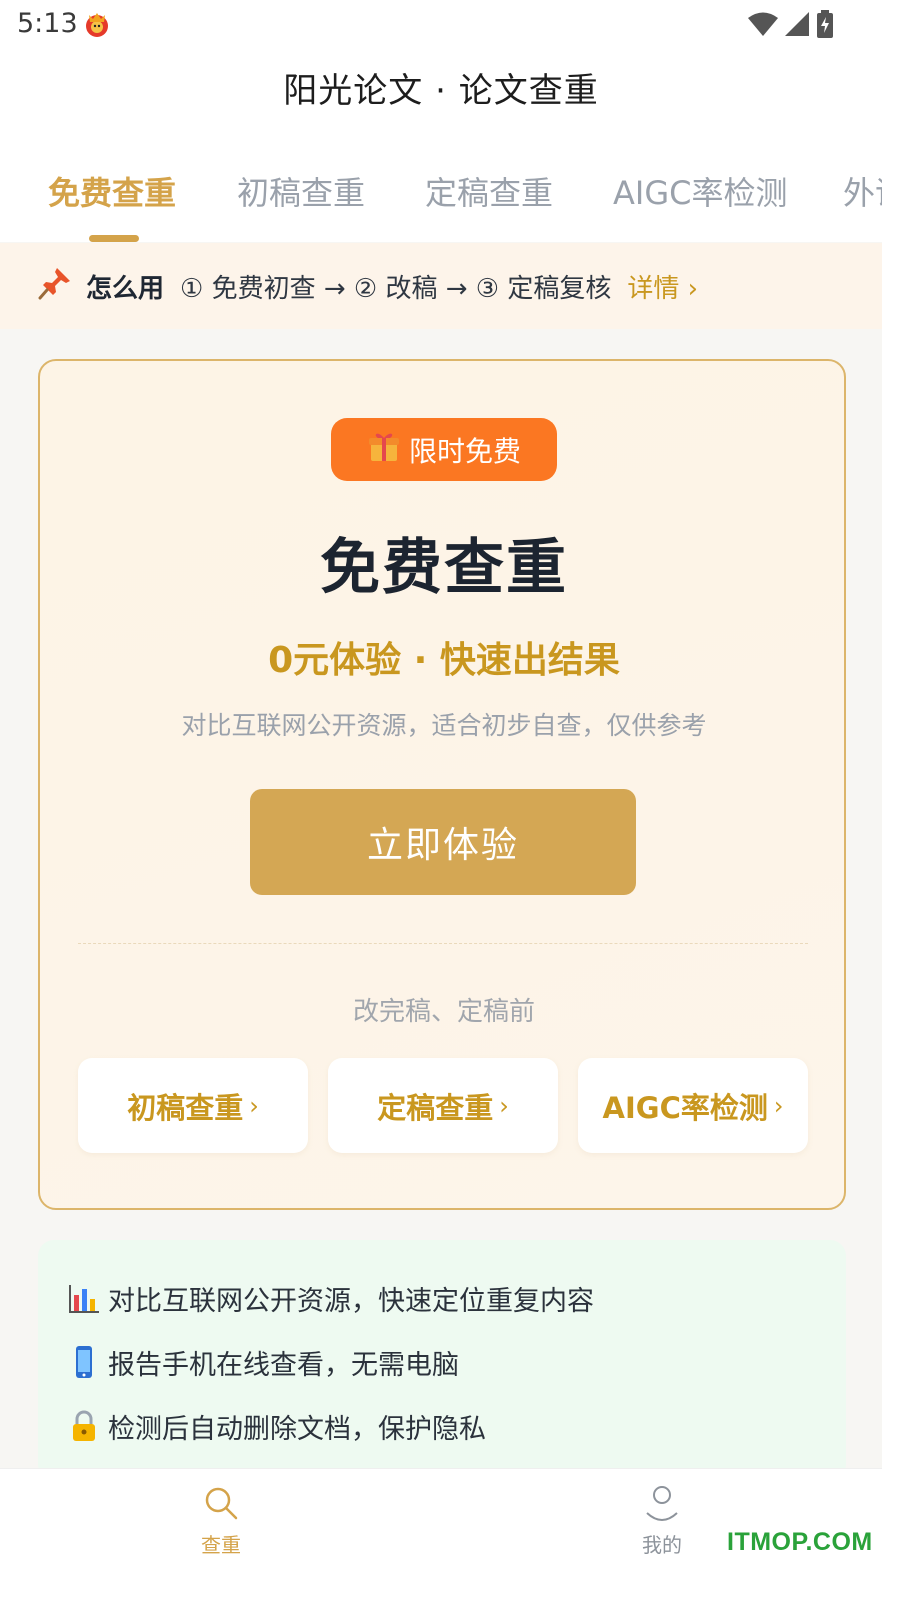 The height and width of the screenshot is (1600, 900). I want to click on notification-app-icon, so click(97, 24).